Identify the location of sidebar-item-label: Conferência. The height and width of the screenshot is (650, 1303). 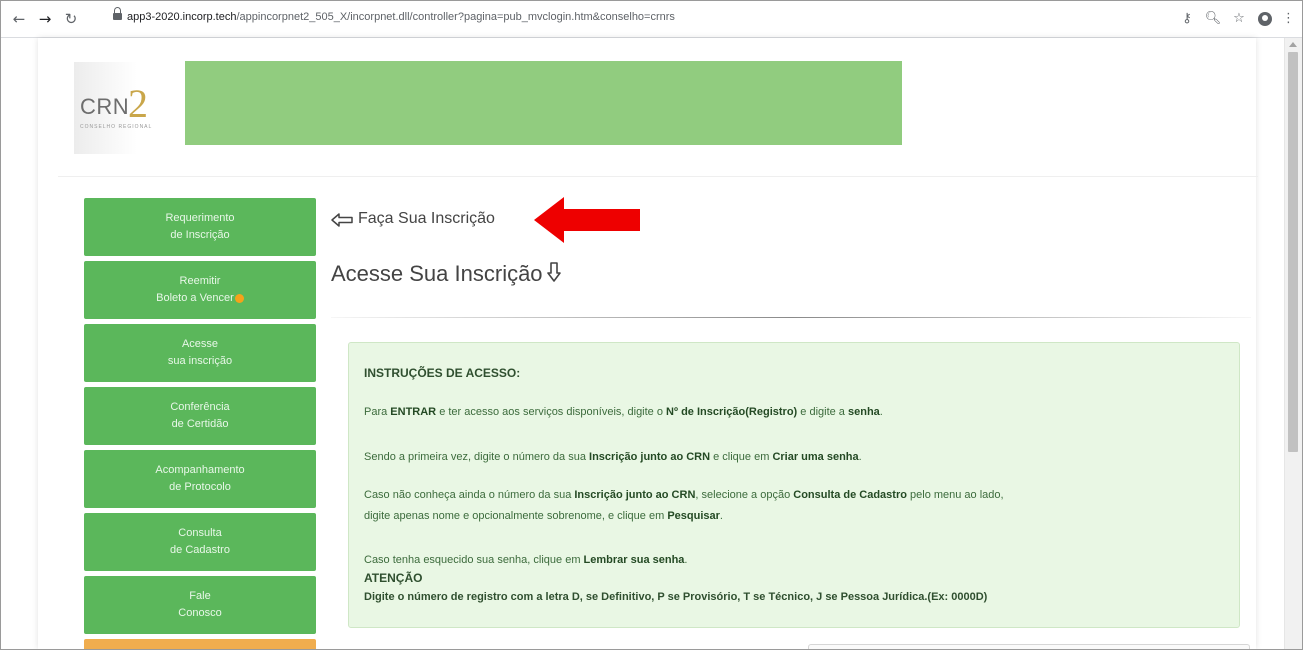
(200, 407).